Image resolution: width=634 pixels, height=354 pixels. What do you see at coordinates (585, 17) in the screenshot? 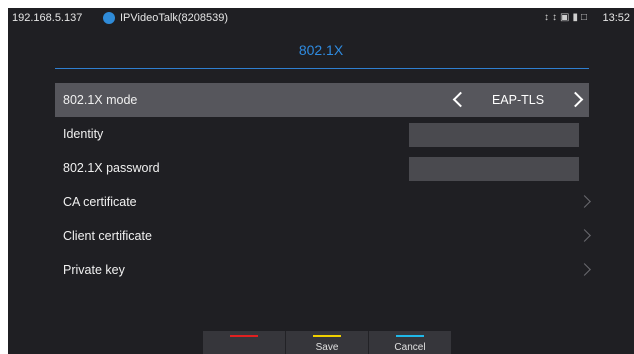
I see `screen-icon: □` at bounding box center [585, 17].